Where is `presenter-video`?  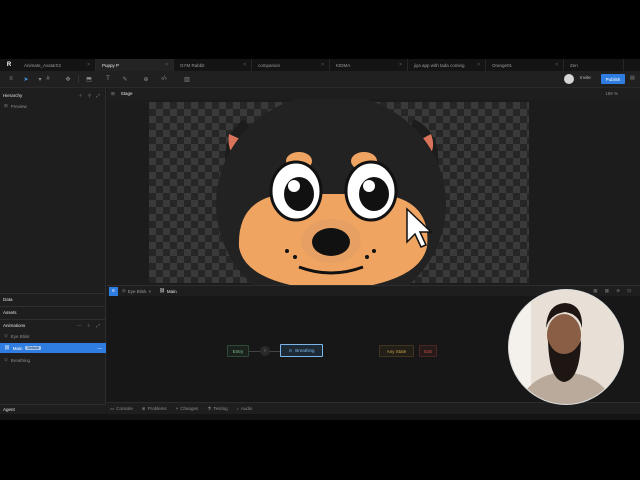
presenter-video is located at coordinates (566, 347).